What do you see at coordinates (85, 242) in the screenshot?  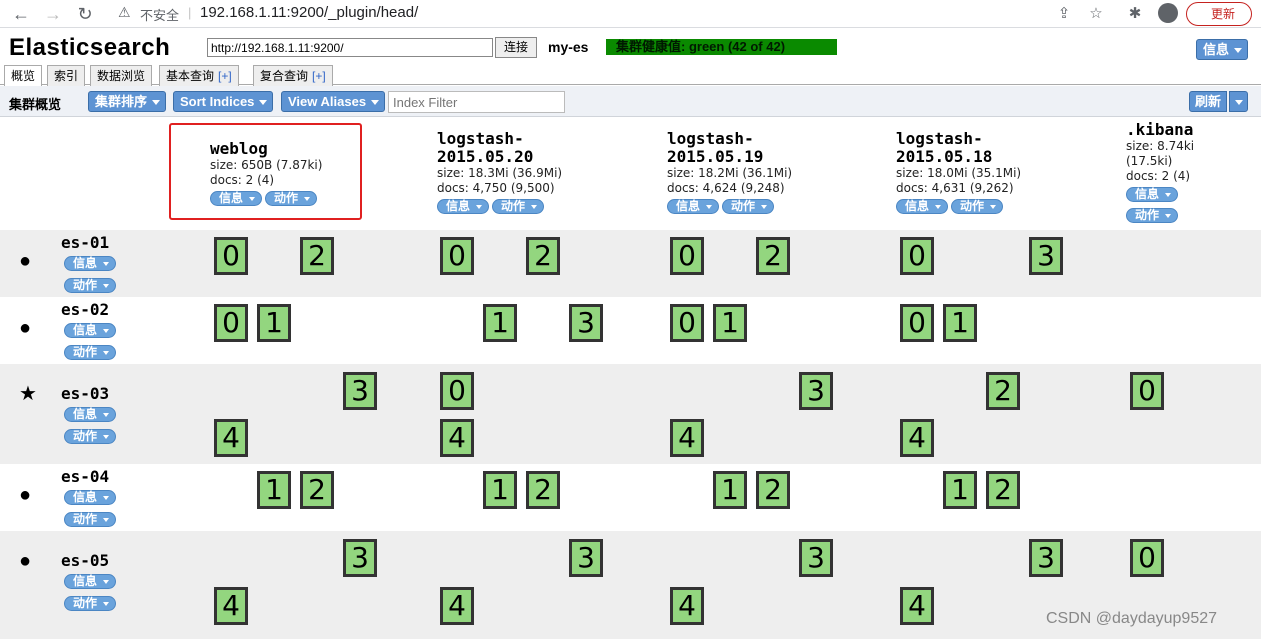 I see `node-name: es-01` at bounding box center [85, 242].